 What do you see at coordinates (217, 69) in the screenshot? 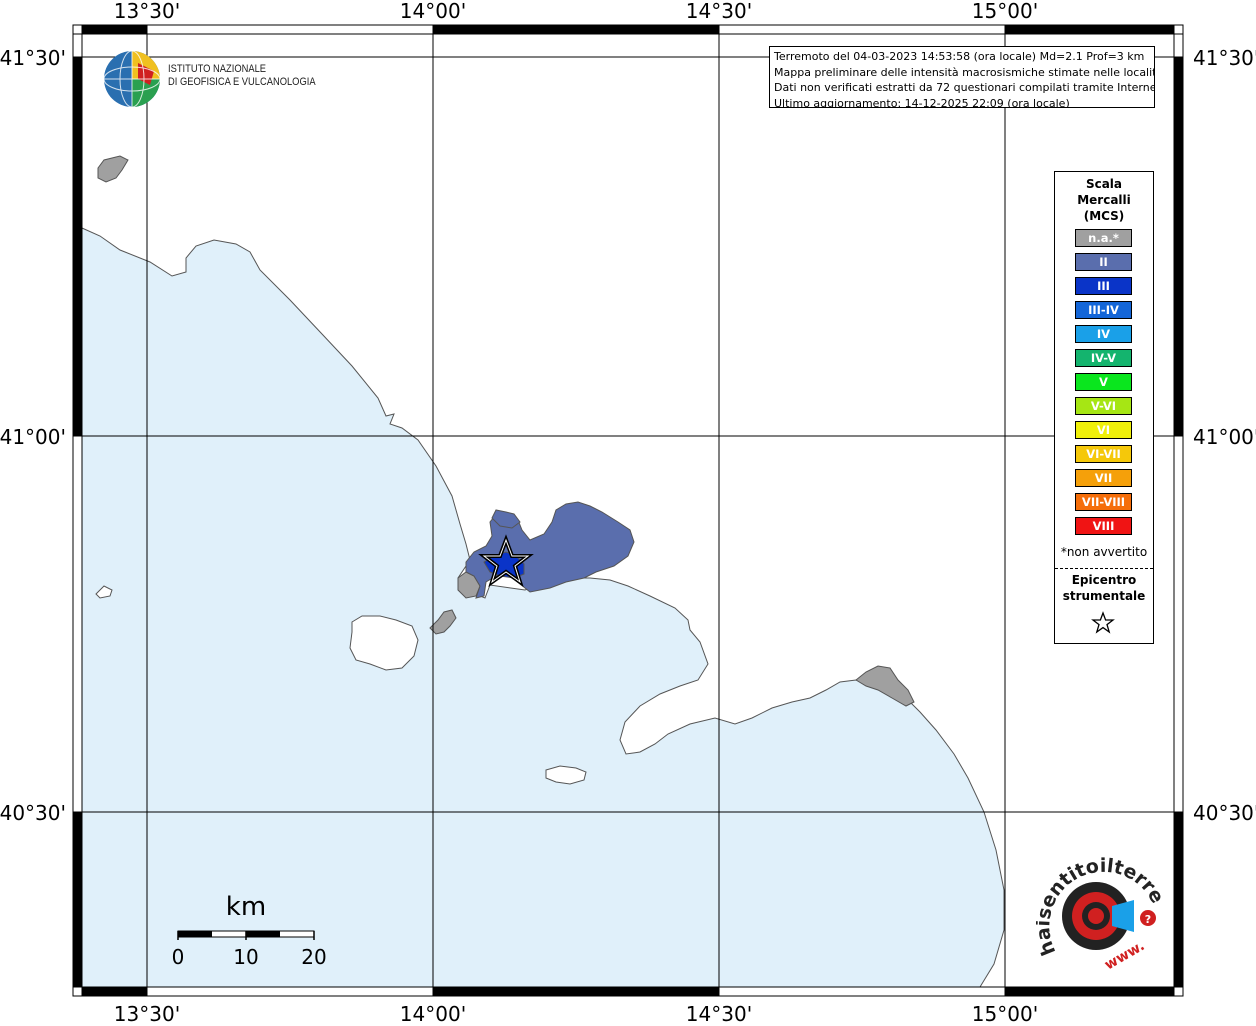
I see `ingv-line1: ISTITUTO NAZIONALE` at bounding box center [217, 69].